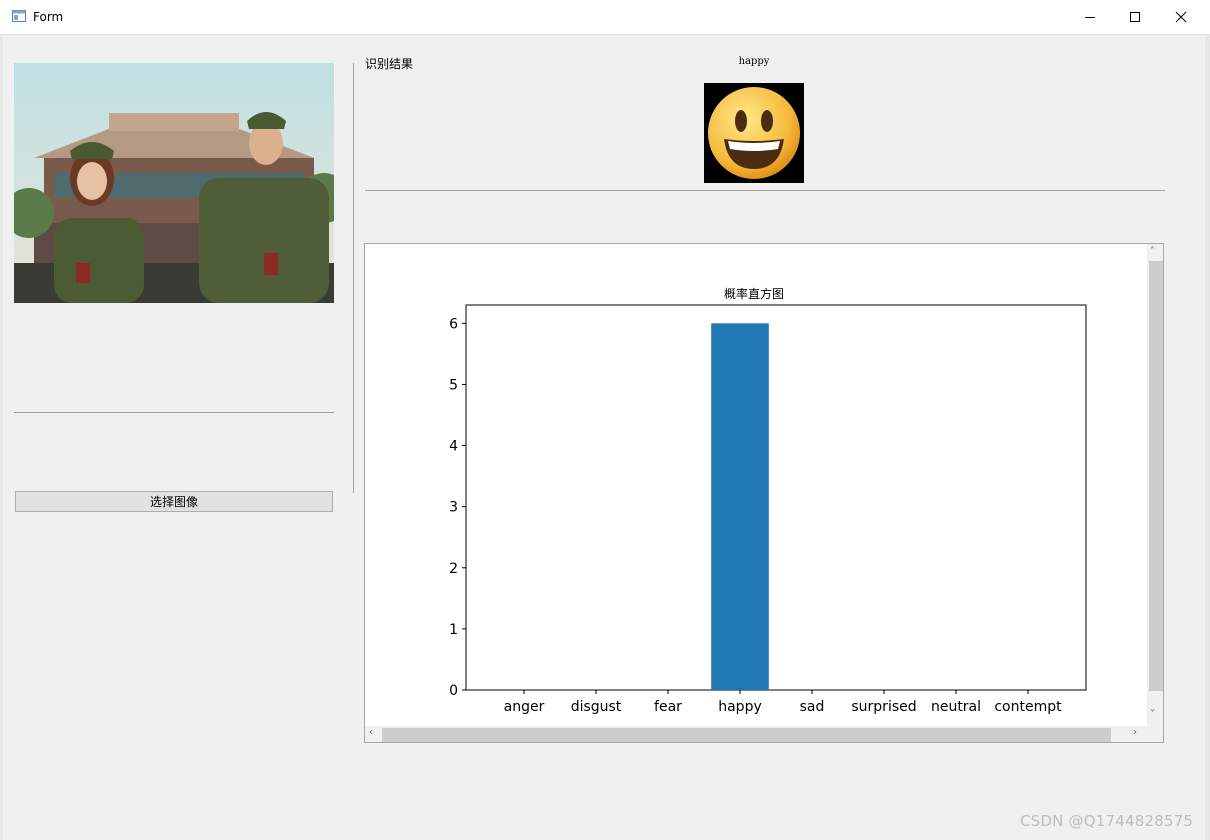 The width and height of the screenshot is (1210, 840). I want to click on y-tick-label: 3, so click(453, 508).